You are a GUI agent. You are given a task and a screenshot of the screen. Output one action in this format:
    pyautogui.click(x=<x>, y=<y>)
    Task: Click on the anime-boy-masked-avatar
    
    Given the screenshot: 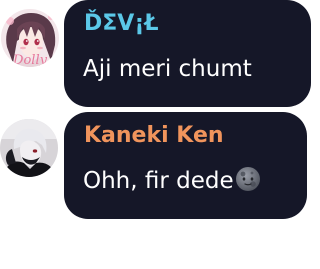 What is the action you would take?
    pyautogui.click(x=29, y=148)
    